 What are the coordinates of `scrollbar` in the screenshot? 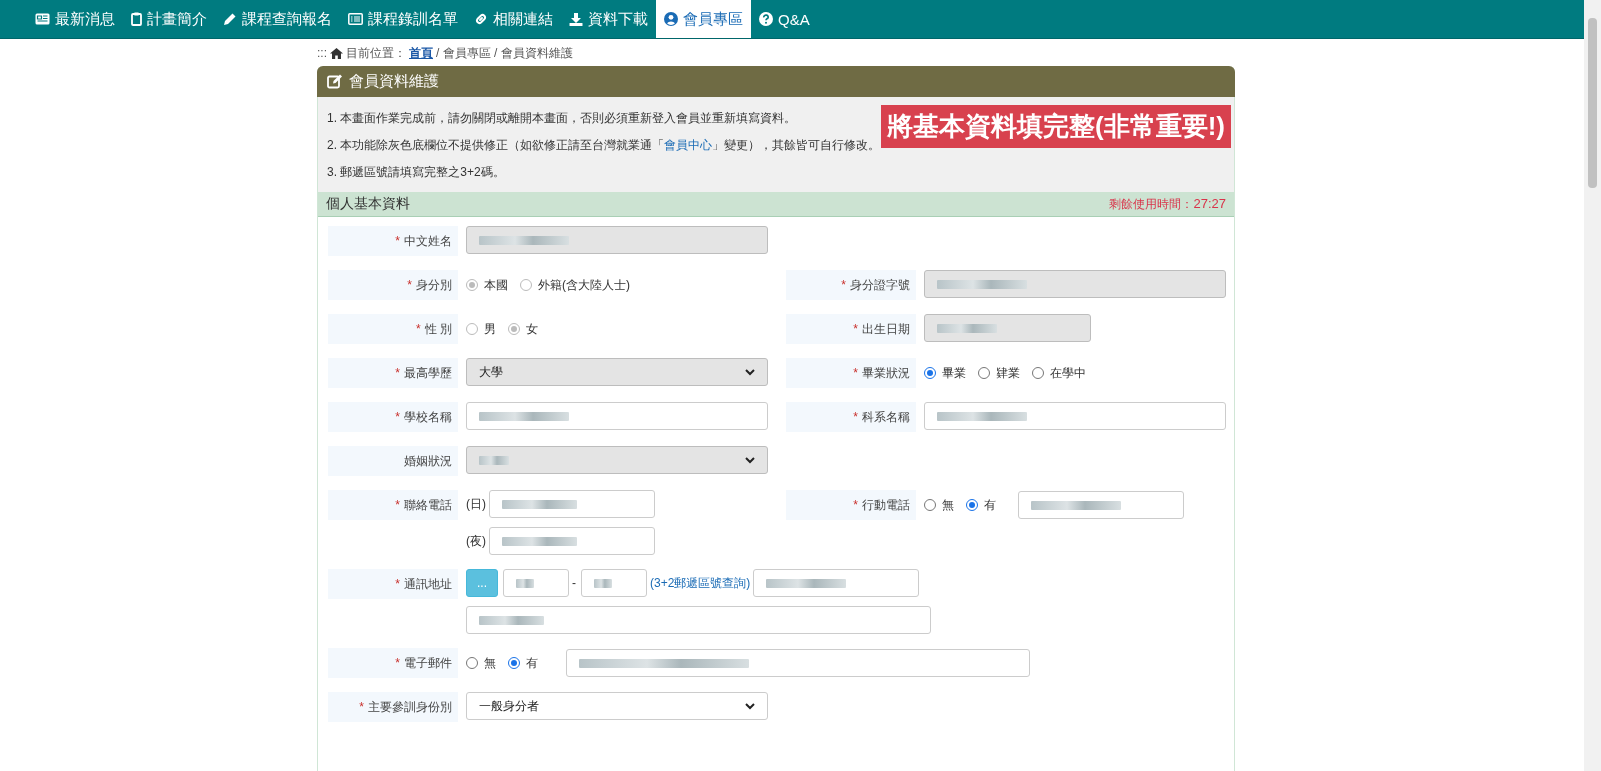 It's located at (1592, 385).